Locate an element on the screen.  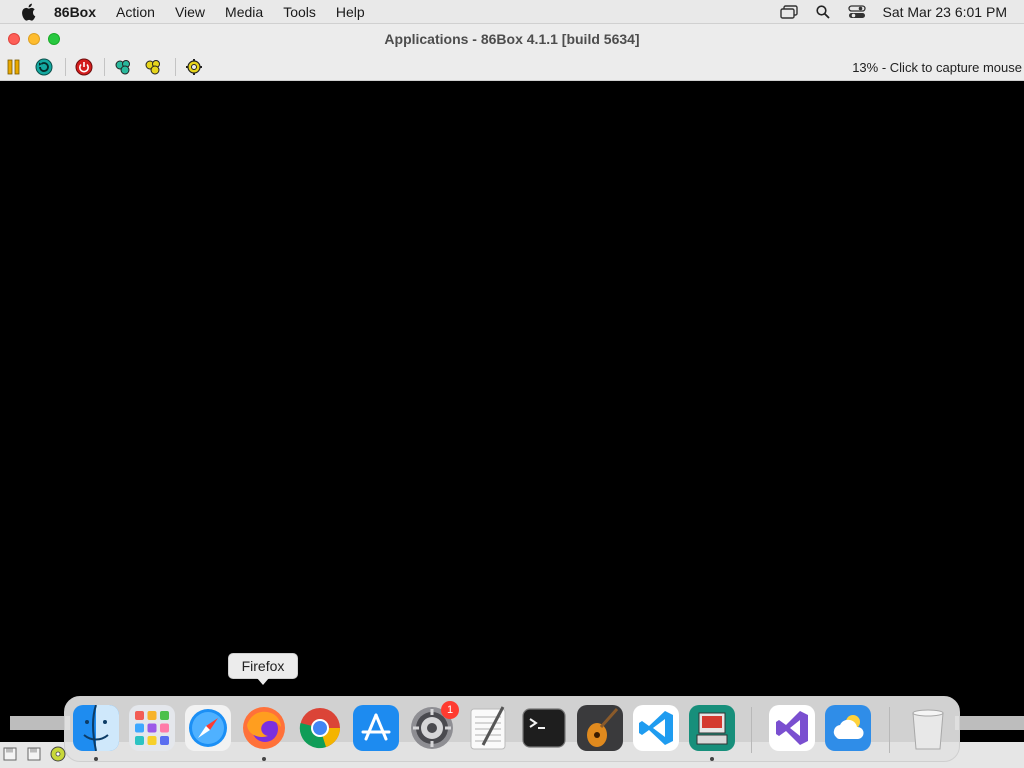
finder-icon is located at coordinates (96, 728).